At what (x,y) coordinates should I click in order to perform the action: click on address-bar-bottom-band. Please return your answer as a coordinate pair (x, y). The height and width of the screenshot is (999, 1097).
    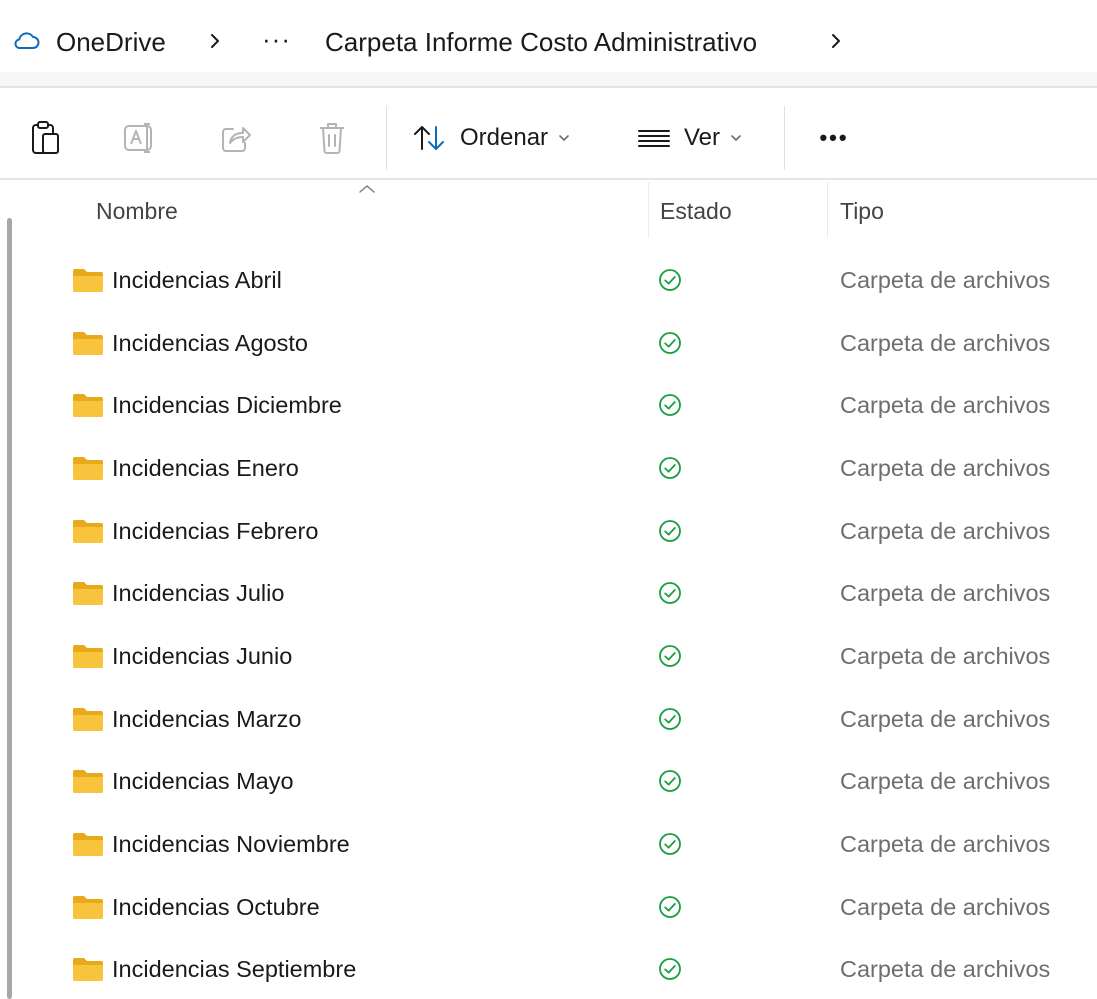
    Looking at the image, I should click on (548, 80).